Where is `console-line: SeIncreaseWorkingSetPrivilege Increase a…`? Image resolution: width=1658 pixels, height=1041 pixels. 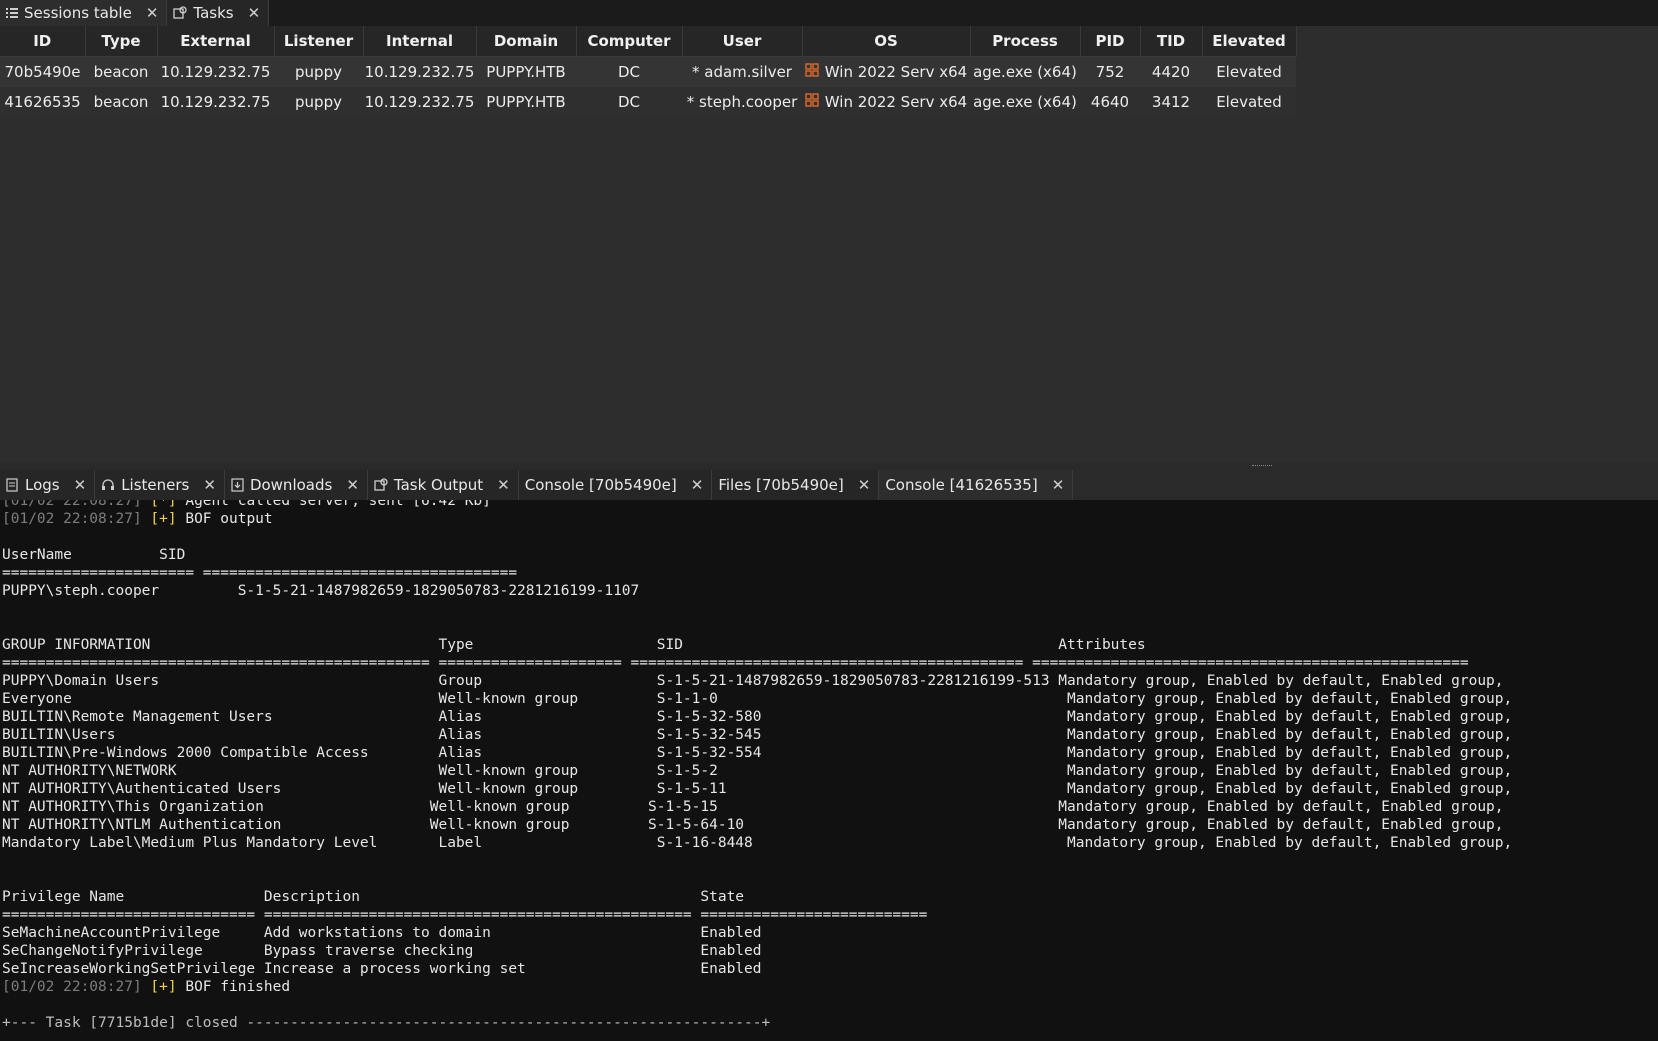 console-line: SeIncreaseWorkingSetPrivilege Increase a… is located at coordinates (757, 969).